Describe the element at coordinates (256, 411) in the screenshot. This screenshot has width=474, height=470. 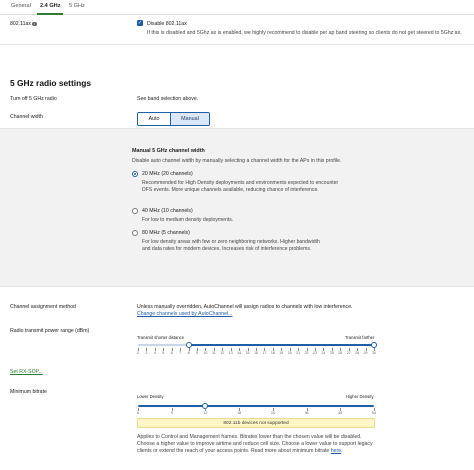
I see `min-bitrate-ticks: 6 9 12 18 24 36 48 54` at that location.